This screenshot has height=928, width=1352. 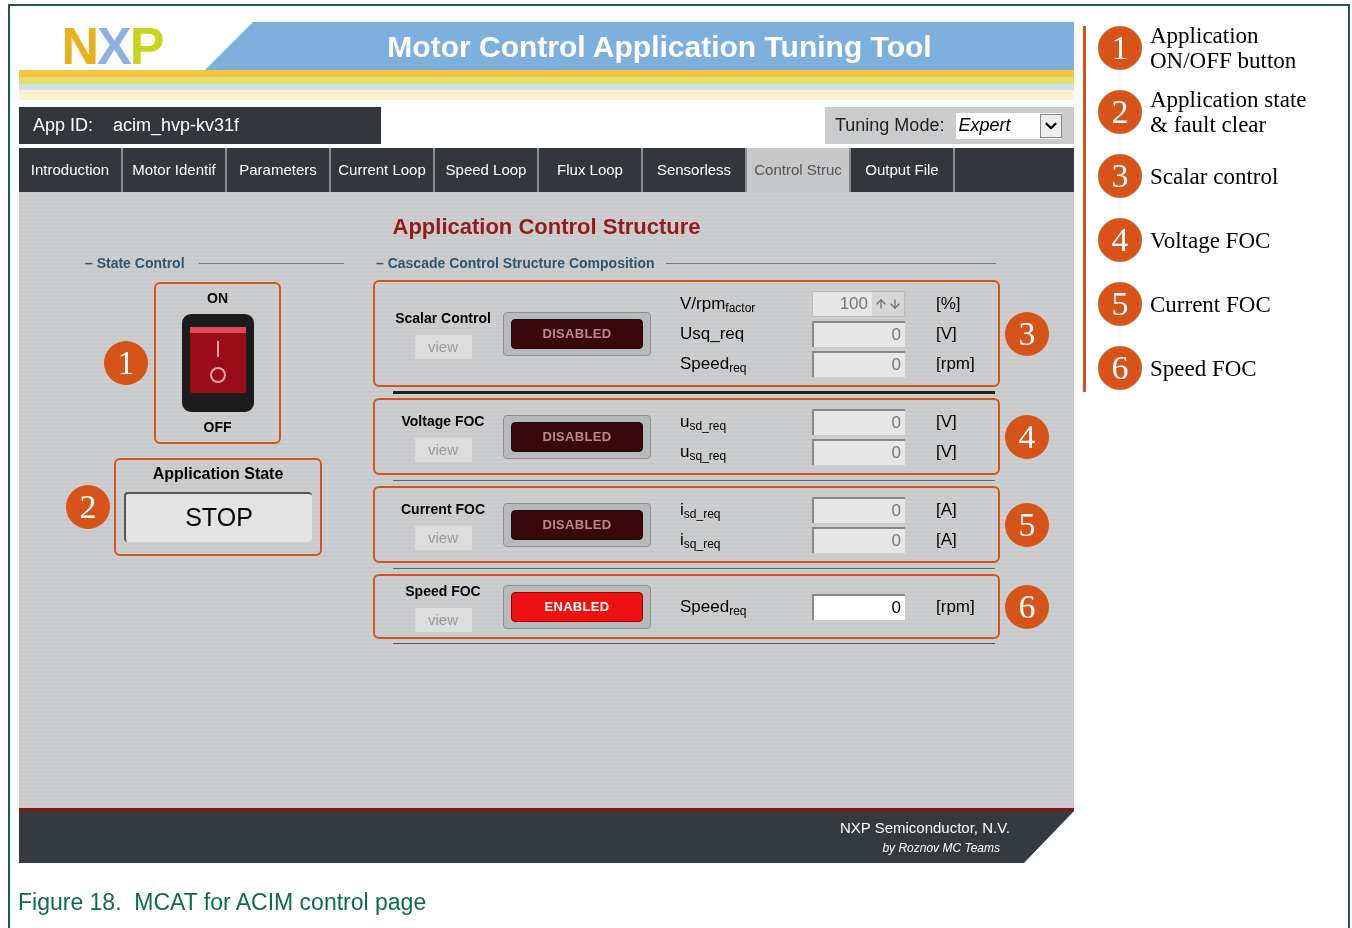 I want to click on app-id-value: acim_hvp-kv31f, so click(x=176, y=126).